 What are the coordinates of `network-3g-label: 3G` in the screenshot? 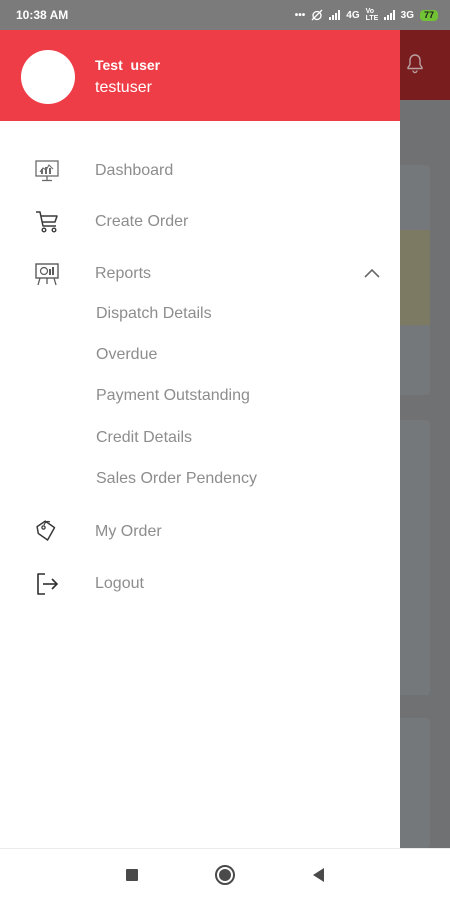 It's located at (407, 15).